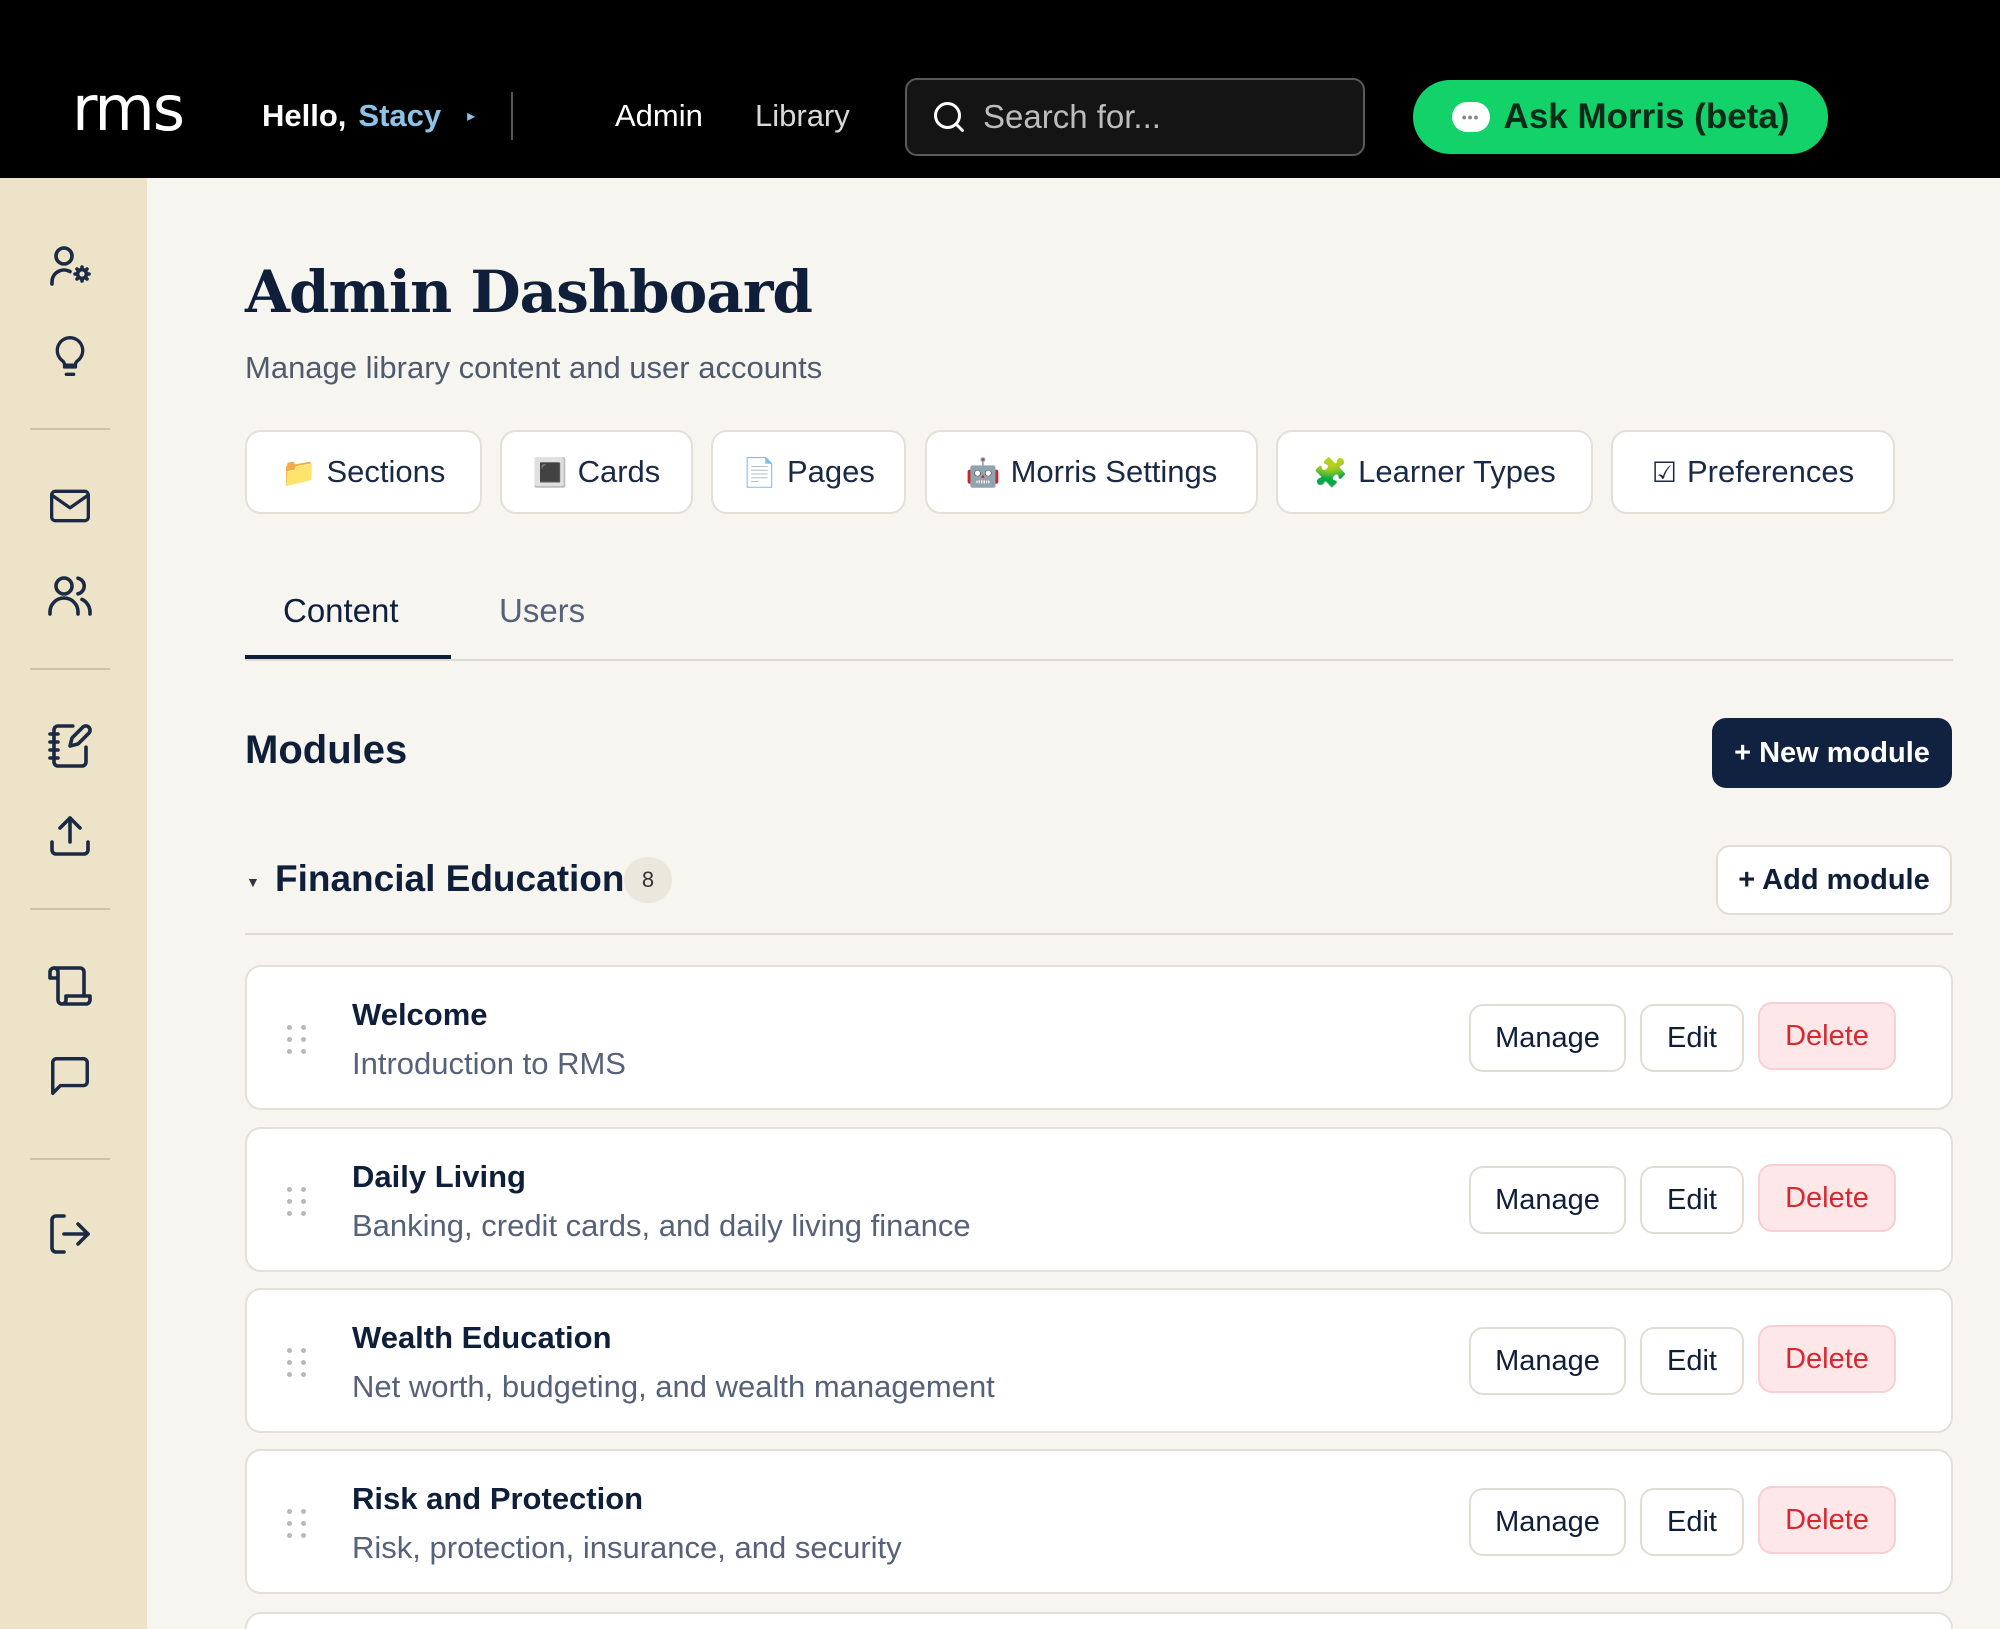 This screenshot has width=2000, height=1629. What do you see at coordinates (439, 1176) in the screenshot?
I see `module-title: Daily Living` at bounding box center [439, 1176].